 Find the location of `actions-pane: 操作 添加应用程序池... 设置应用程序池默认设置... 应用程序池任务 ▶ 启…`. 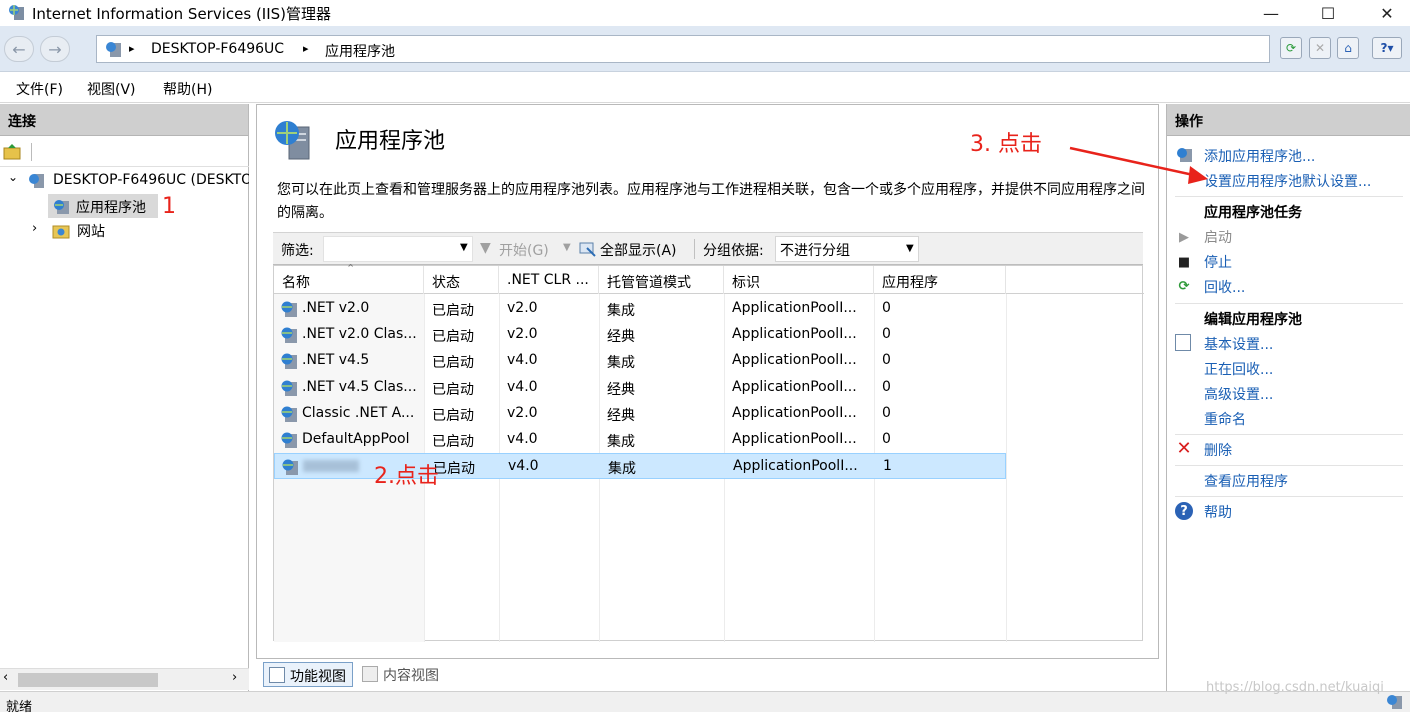

actions-pane: 操作 添加应用程序池... 设置应用程序池默认设置... 应用程序池任务 ▶ 启… is located at coordinates (1288, 397).